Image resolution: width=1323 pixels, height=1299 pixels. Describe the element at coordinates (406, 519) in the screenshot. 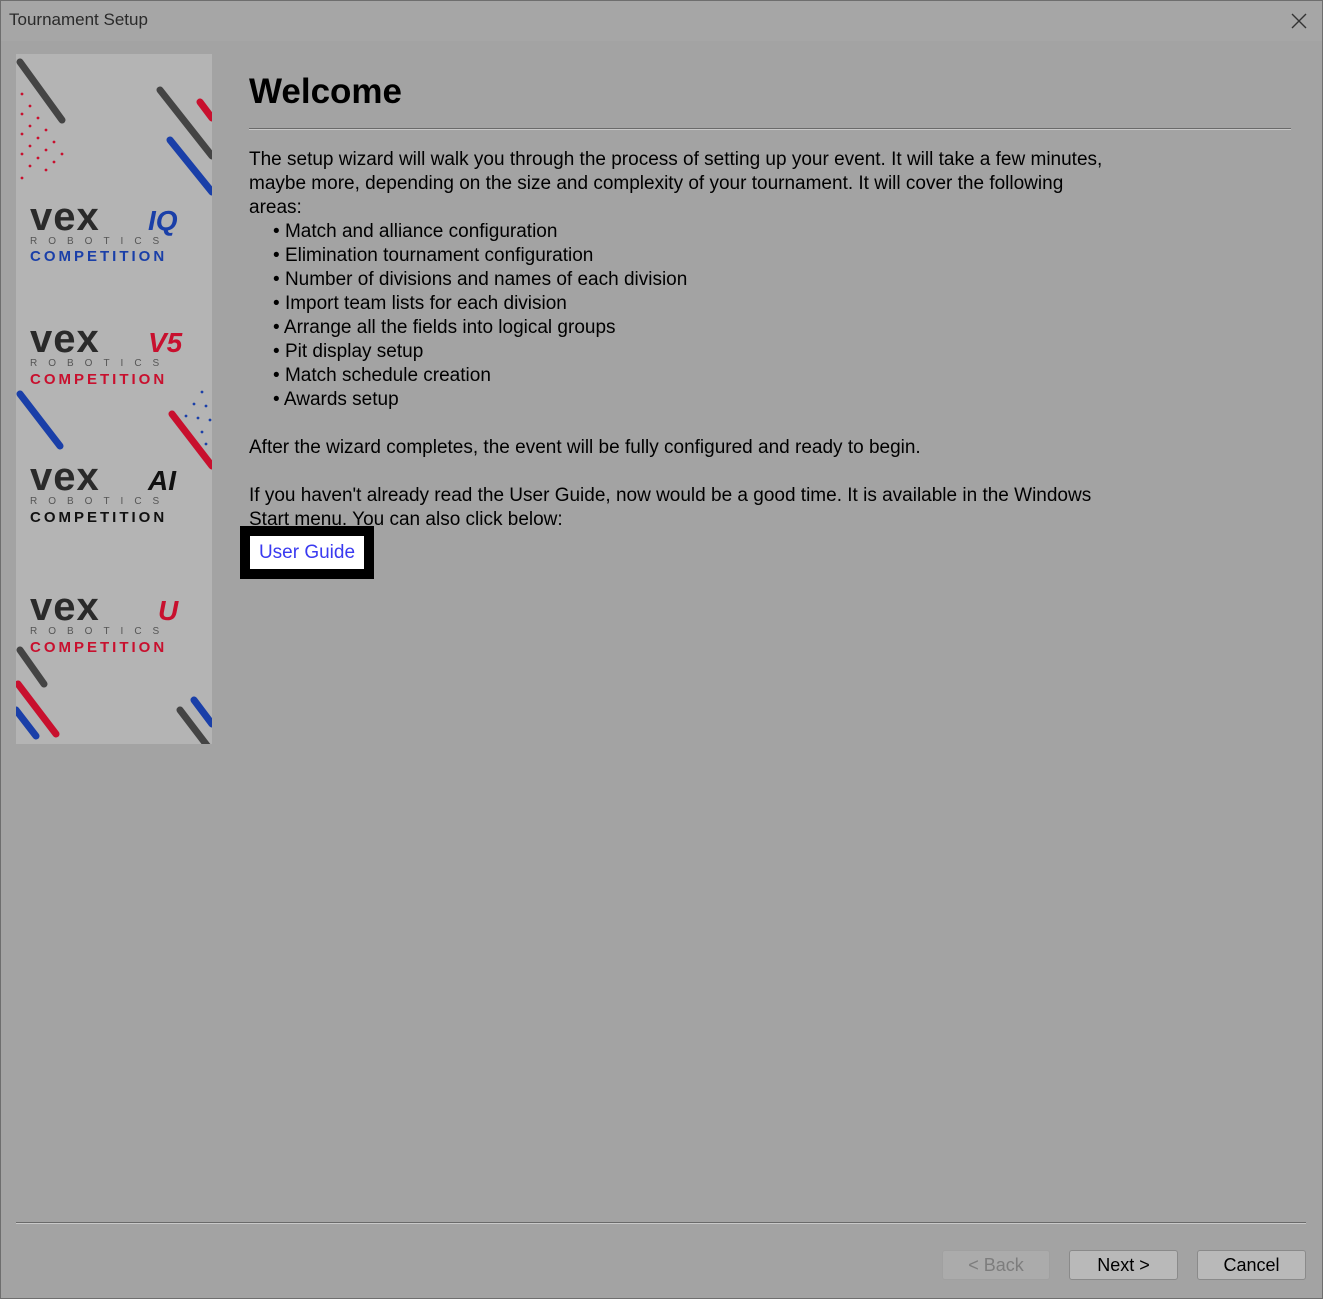

I see `guide-line-2: Start menu. You can also click below:` at that location.